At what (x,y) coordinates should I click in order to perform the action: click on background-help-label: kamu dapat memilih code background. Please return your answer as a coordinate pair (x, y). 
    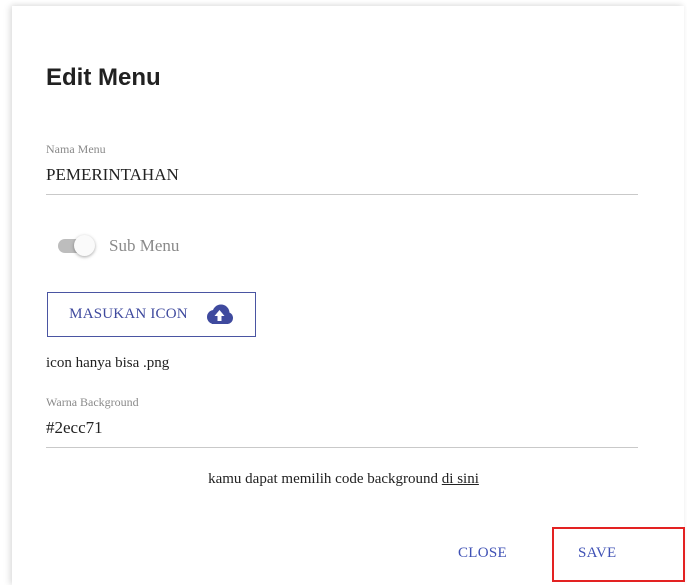
    Looking at the image, I should click on (325, 479).